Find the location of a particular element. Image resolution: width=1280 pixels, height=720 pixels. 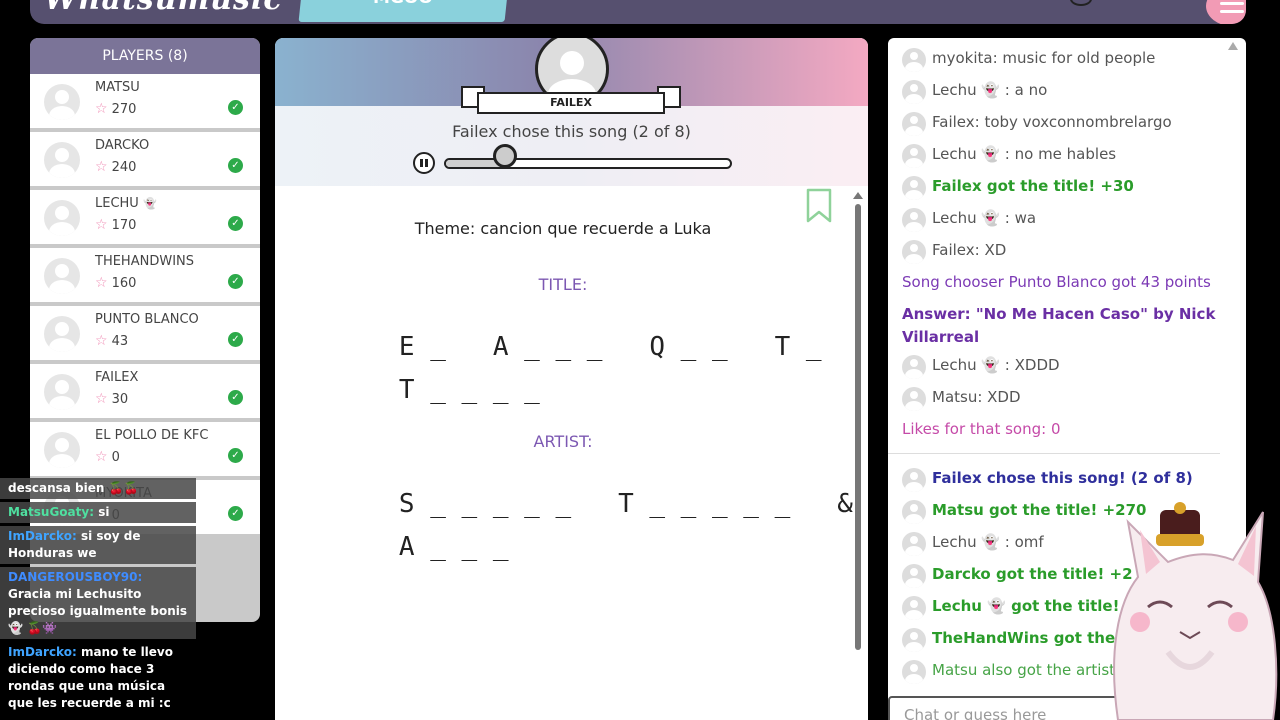

hamburger-icon-line is located at coordinates (1232, 11).